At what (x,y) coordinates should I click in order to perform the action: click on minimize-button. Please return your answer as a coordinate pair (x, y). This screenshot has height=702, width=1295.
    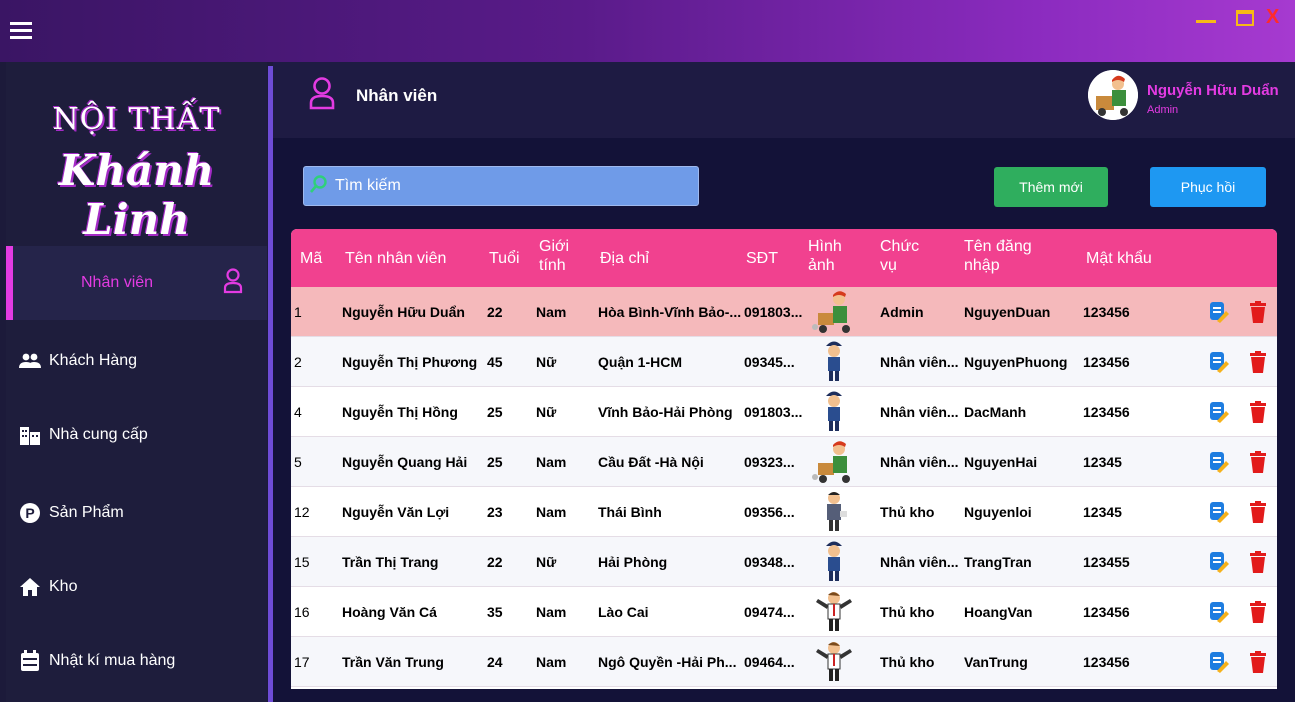
    Looking at the image, I should click on (1206, 21).